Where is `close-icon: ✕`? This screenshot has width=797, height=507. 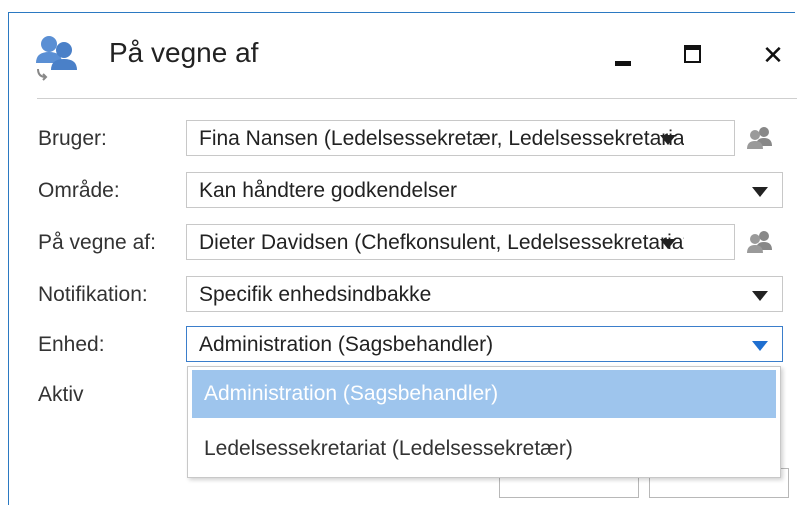
close-icon: ✕ is located at coordinates (773, 55).